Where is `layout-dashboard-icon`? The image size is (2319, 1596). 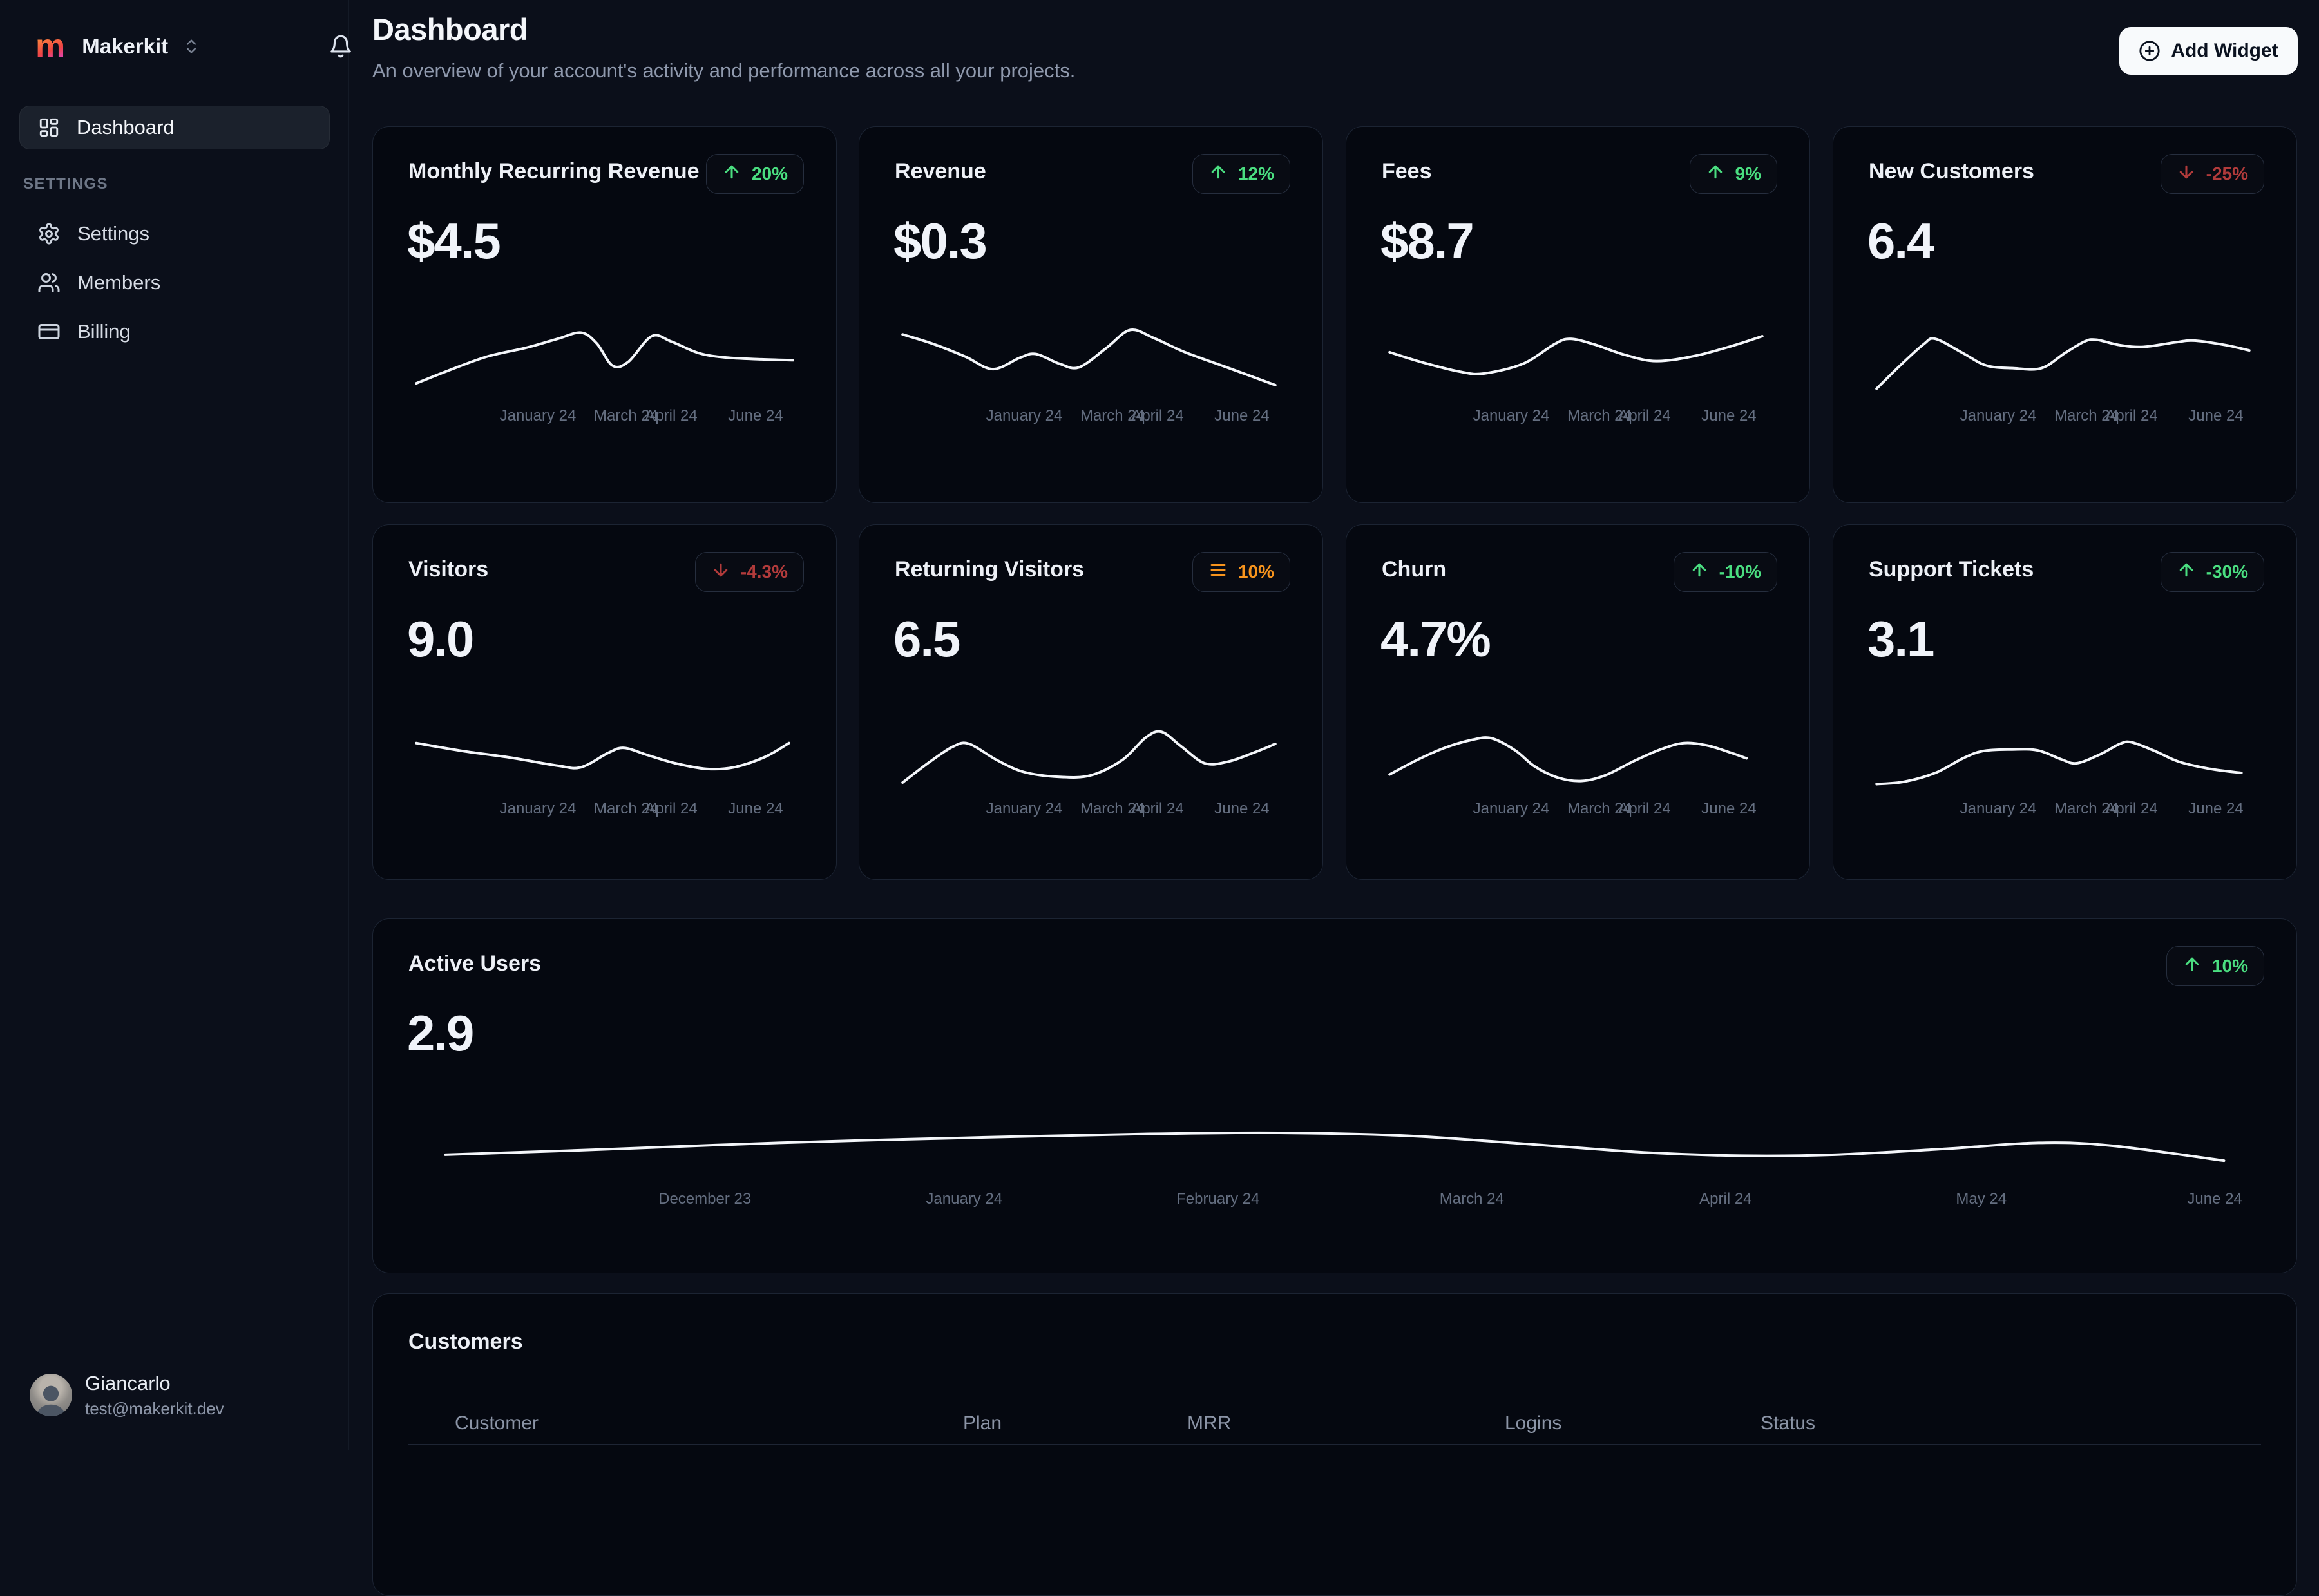
layout-dashboard-icon is located at coordinates (49, 127).